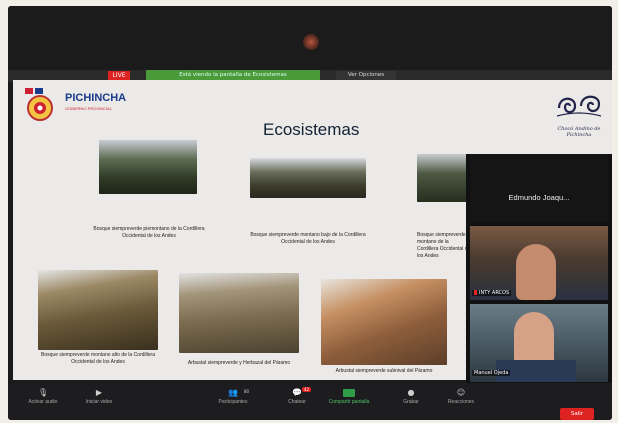 The width and height of the screenshot is (618, 423). I want to click on reactions-button: ☺ Reacciones, so click(461, 403).